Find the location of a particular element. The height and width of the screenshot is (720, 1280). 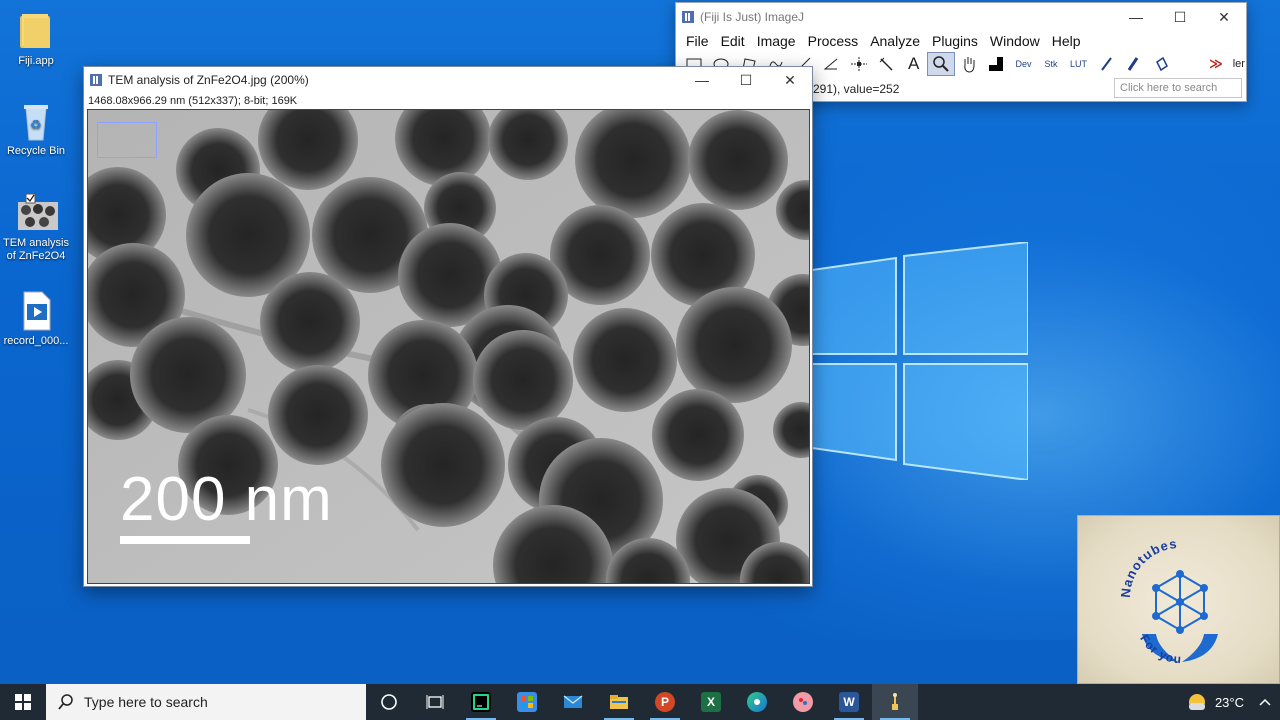

menu-image: Image is located at coordinates (776, 41).